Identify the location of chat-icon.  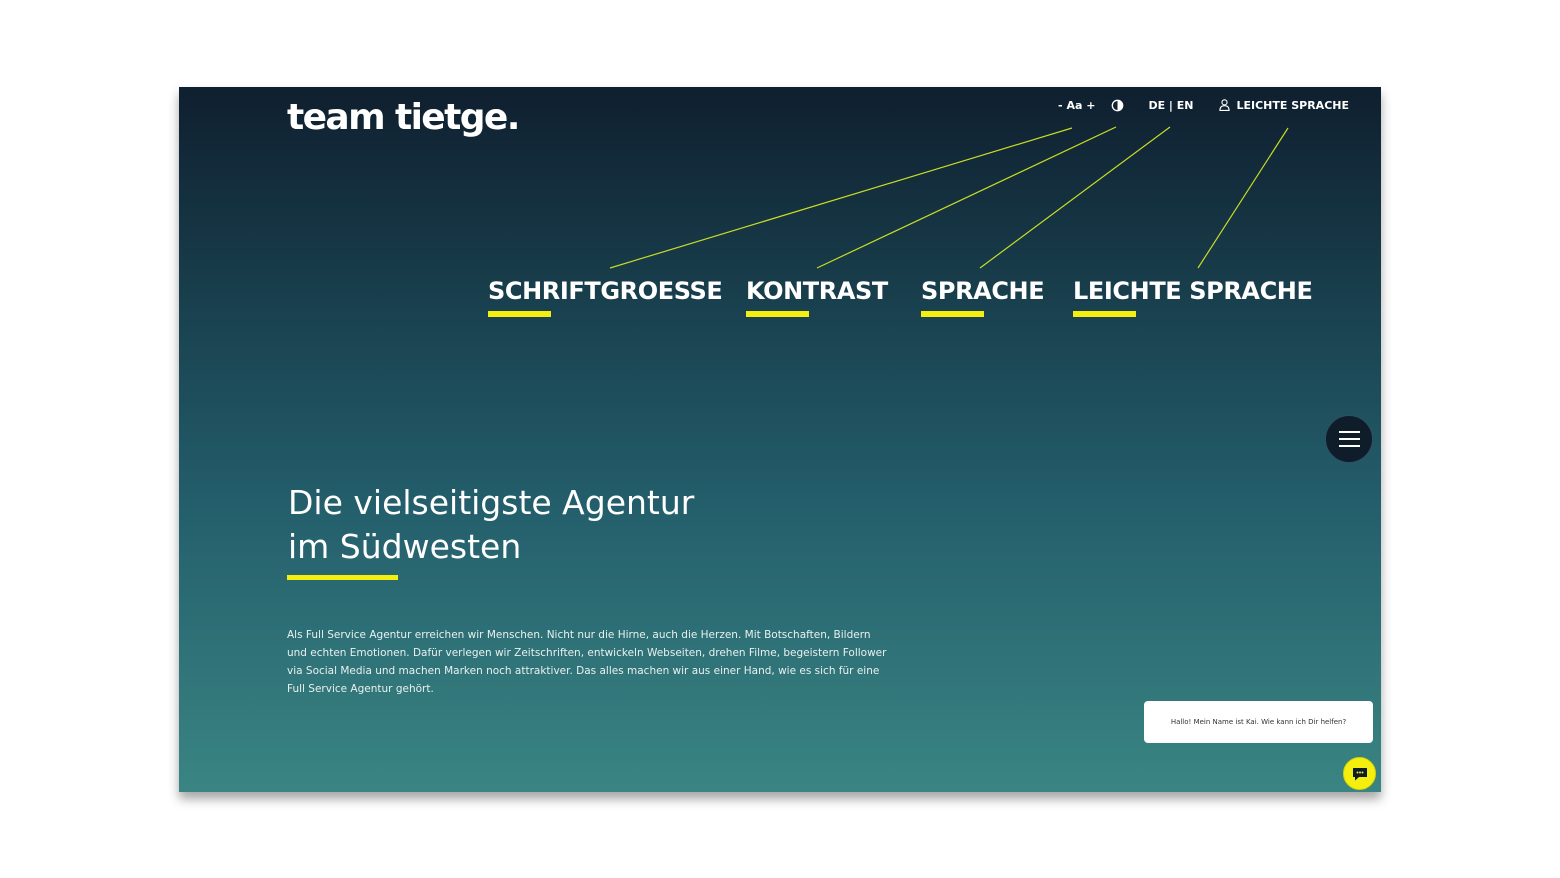
(1359, 773).